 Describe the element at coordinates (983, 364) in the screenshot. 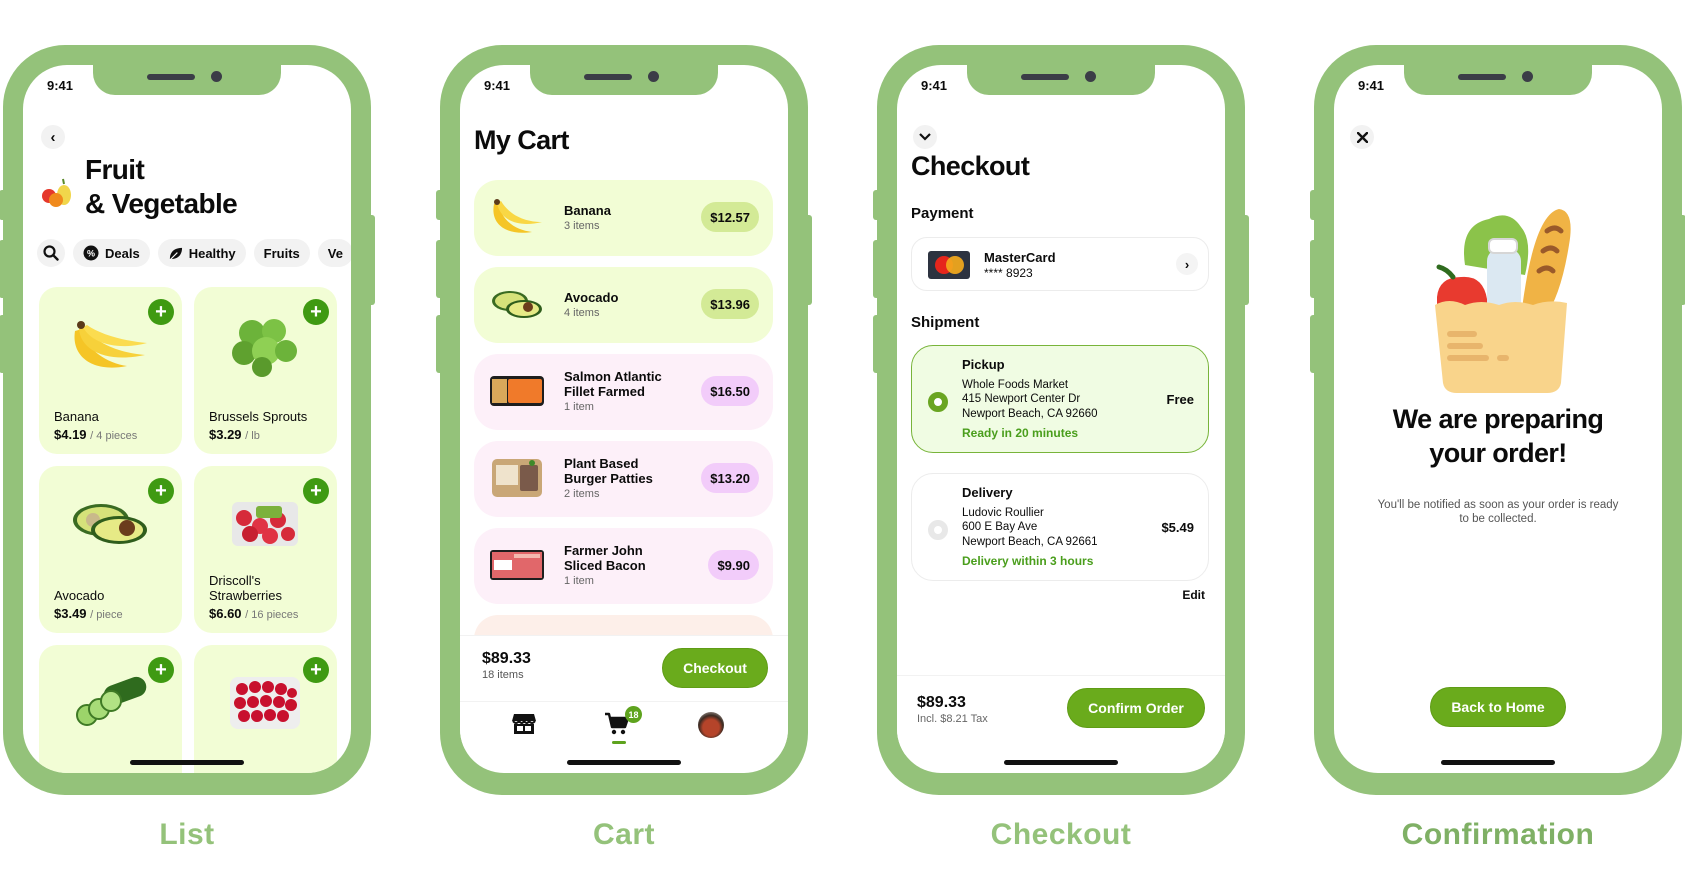

I see `option-type: Pickup` at that location.